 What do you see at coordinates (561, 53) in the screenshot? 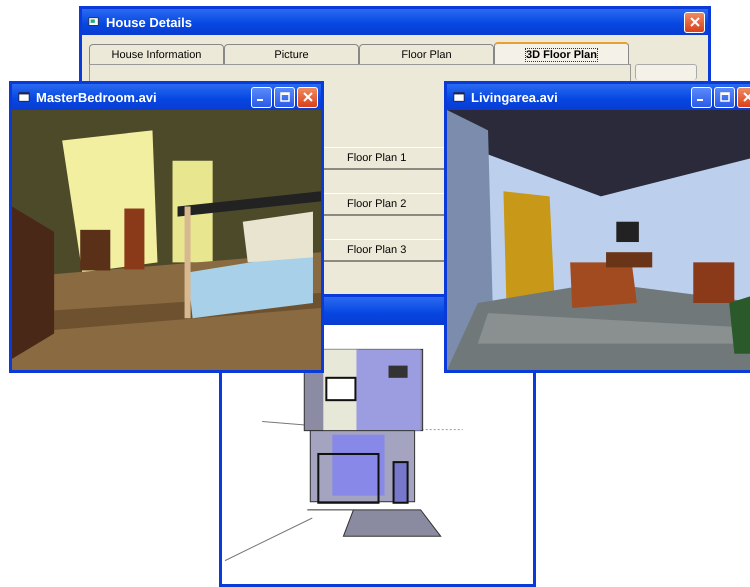
I see `tab: 3D Floor Plan` at bounding box center [561, 53].